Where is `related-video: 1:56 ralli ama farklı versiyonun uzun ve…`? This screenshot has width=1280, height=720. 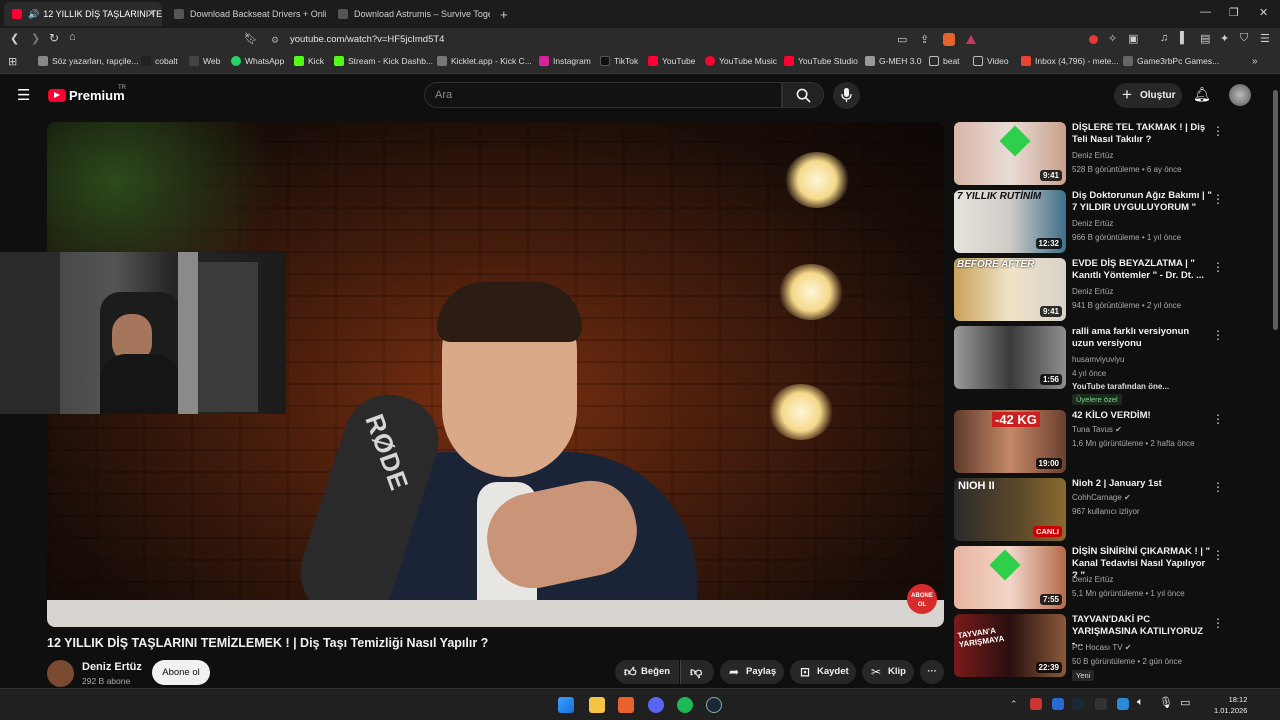
related-video: 1:56 ralli ama farklı versiyonun uzun ve… is located at coordinates (1104, 367).